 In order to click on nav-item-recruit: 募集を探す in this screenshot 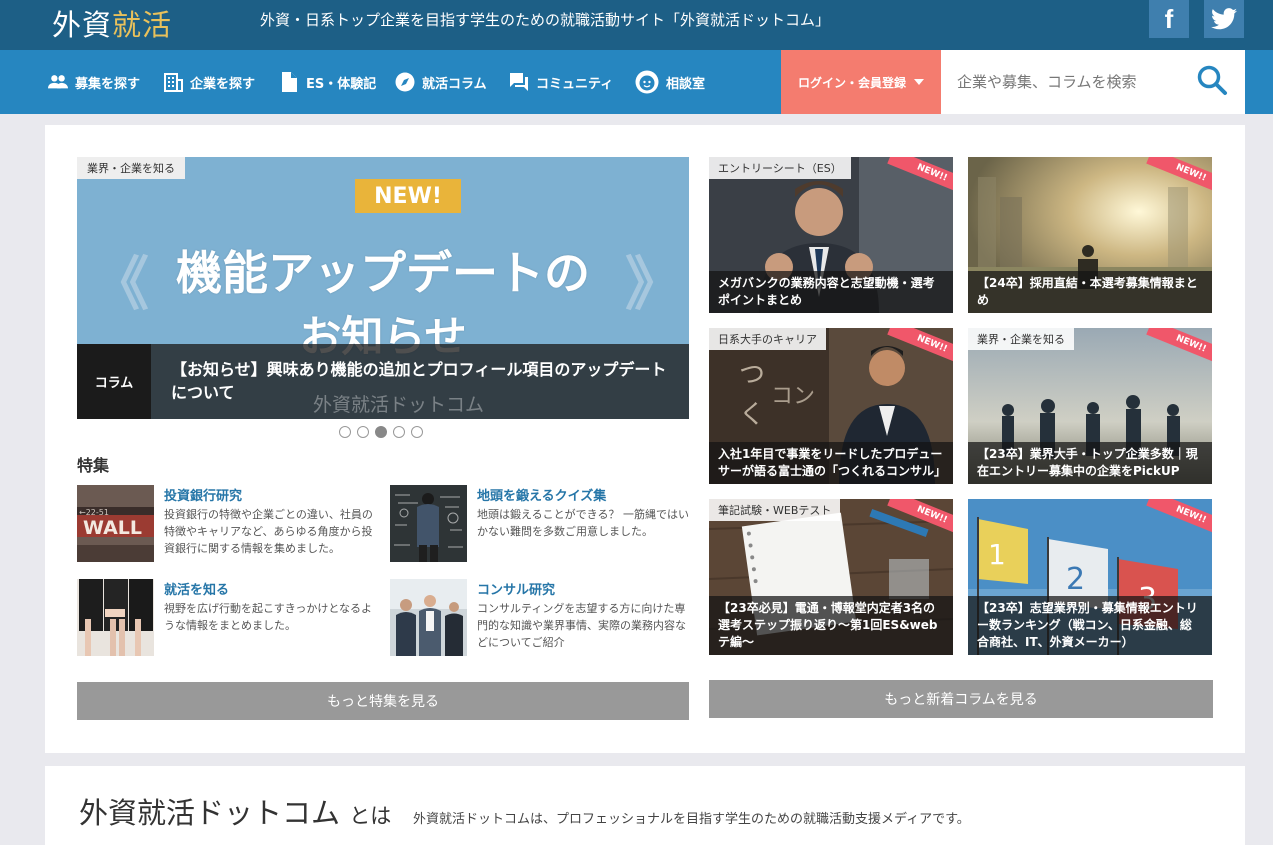, I will do `click(94, 82)`.